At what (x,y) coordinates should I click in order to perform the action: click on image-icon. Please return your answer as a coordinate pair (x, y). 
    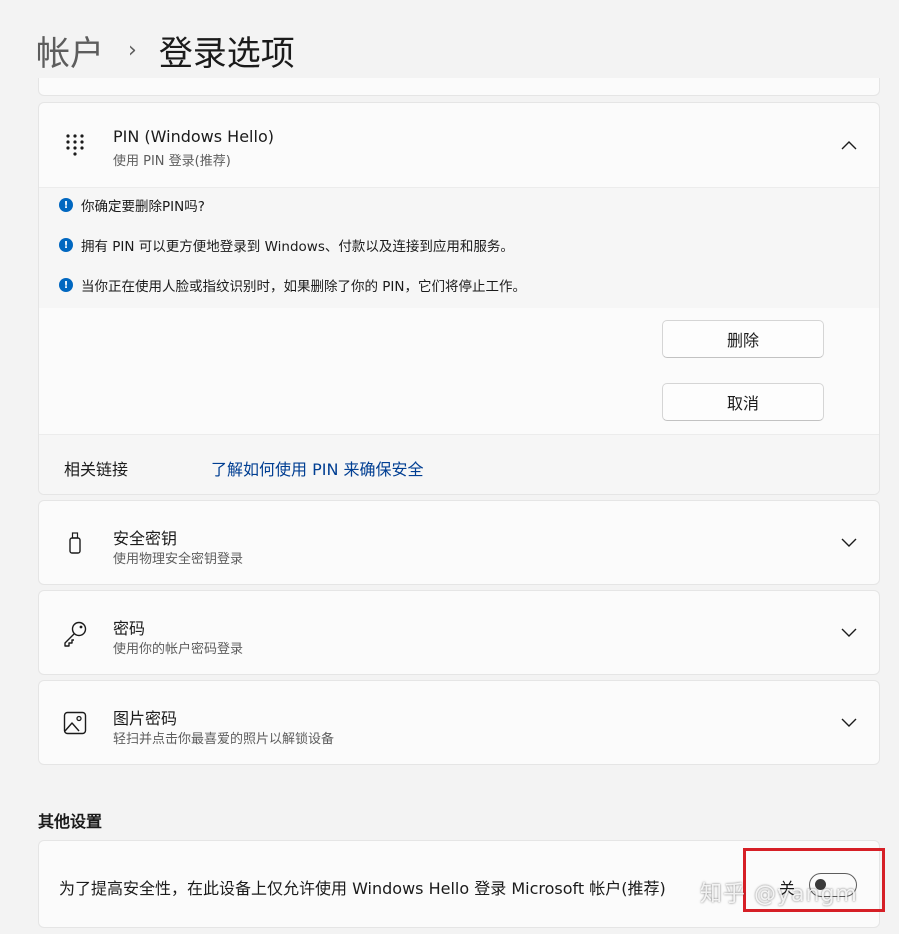
    Looking at the image, I should click on (75, 723).